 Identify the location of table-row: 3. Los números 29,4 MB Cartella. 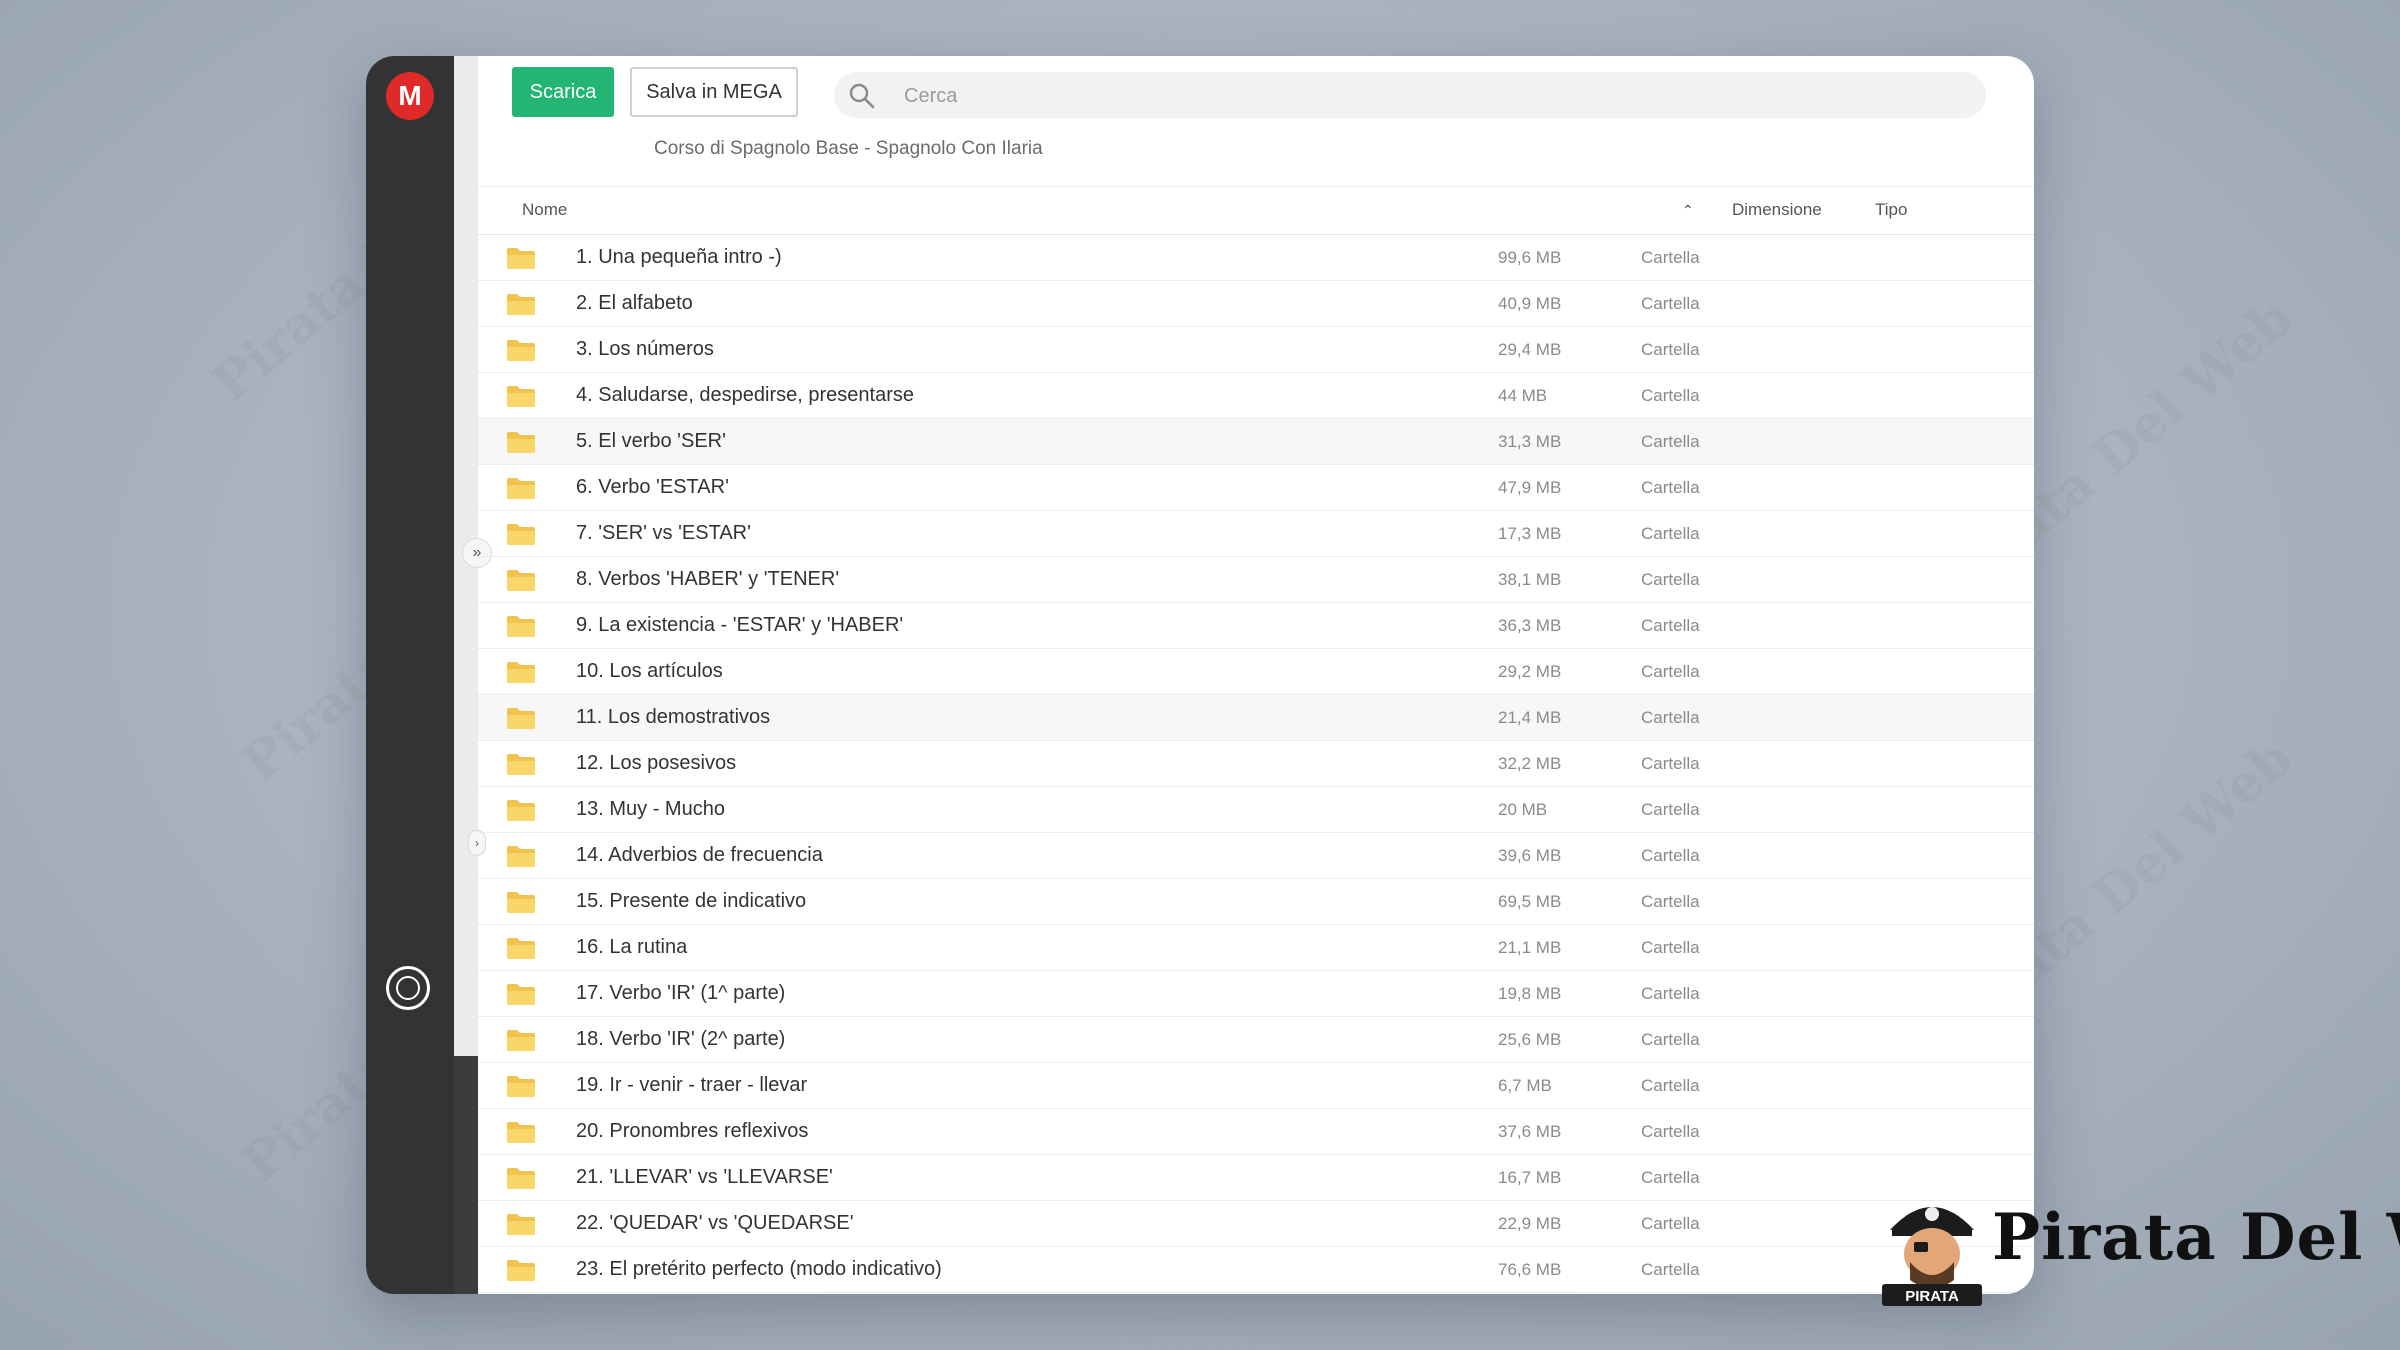
(1256, 350).